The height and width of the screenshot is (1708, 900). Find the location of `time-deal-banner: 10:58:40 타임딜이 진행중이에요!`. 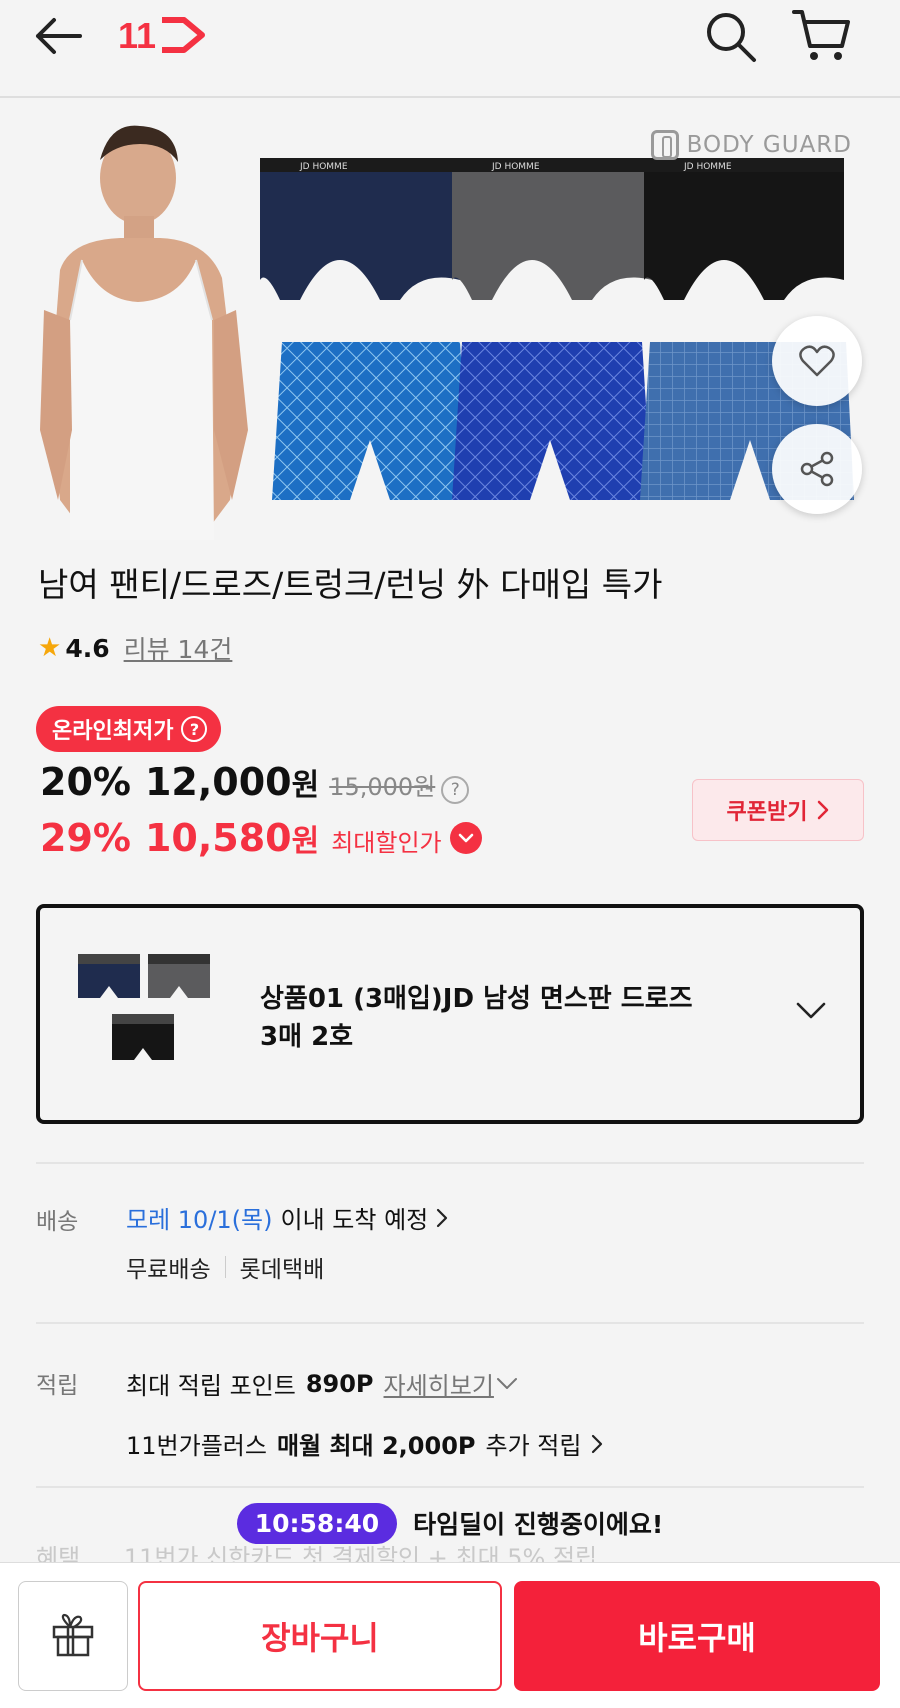

time-deal-banner: 10:58:40 타임딜이 진행중이에요! is located at coordinates (450, 1523).